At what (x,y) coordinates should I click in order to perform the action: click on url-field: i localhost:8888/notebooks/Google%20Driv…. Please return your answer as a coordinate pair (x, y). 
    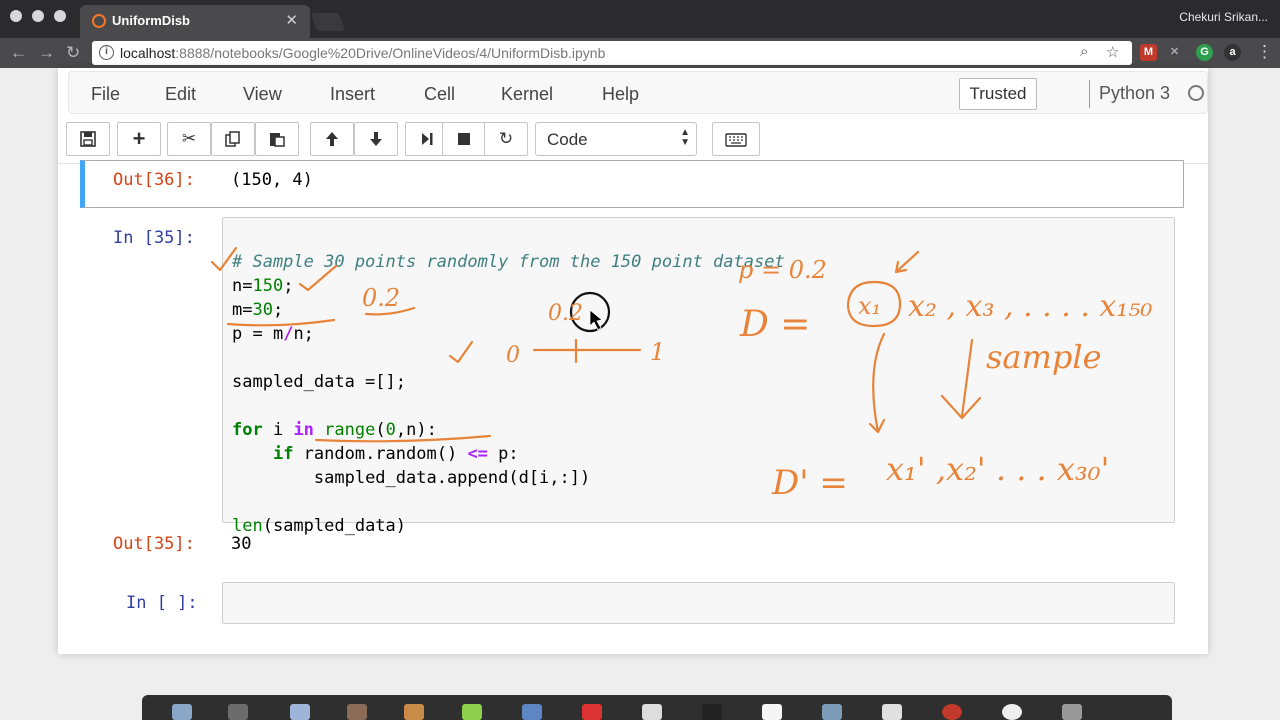
    Looking at the image, I should click on (612, 53).